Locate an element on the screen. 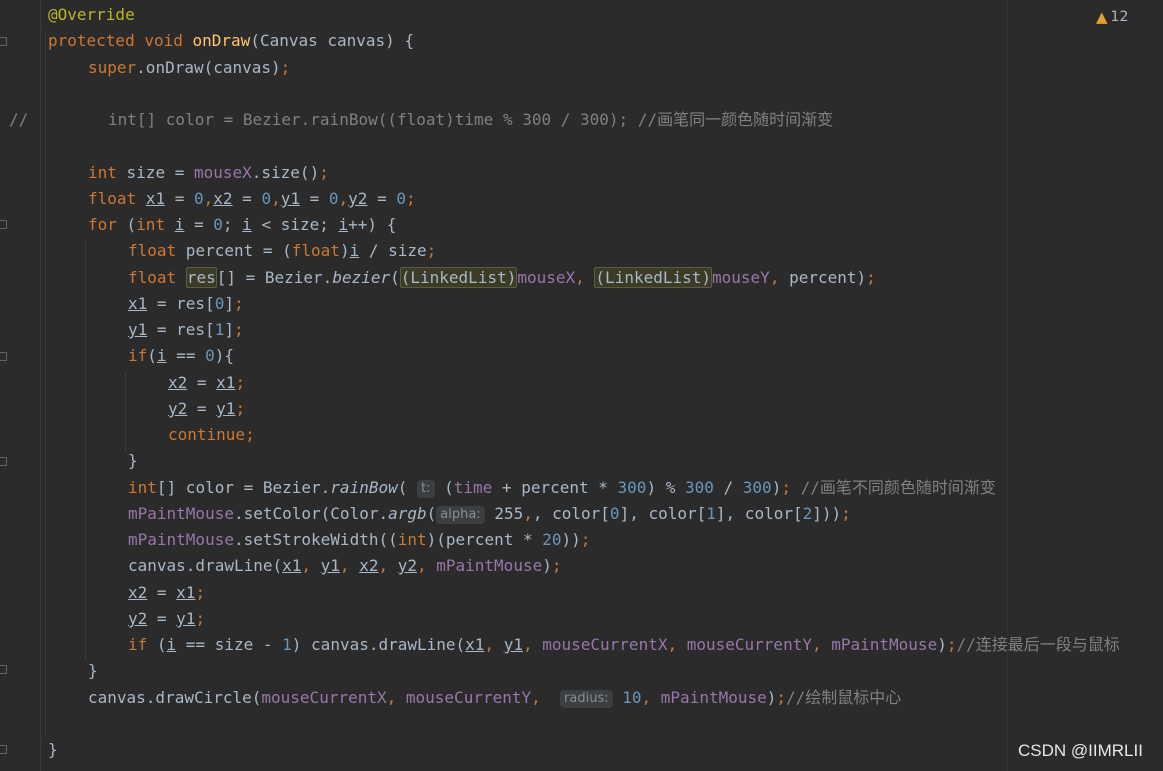 Image resolution: width=1163 pixels, height=771 pixels. code-line-percent: float percent = (float)i / size; is located at coordinates (282, 250).